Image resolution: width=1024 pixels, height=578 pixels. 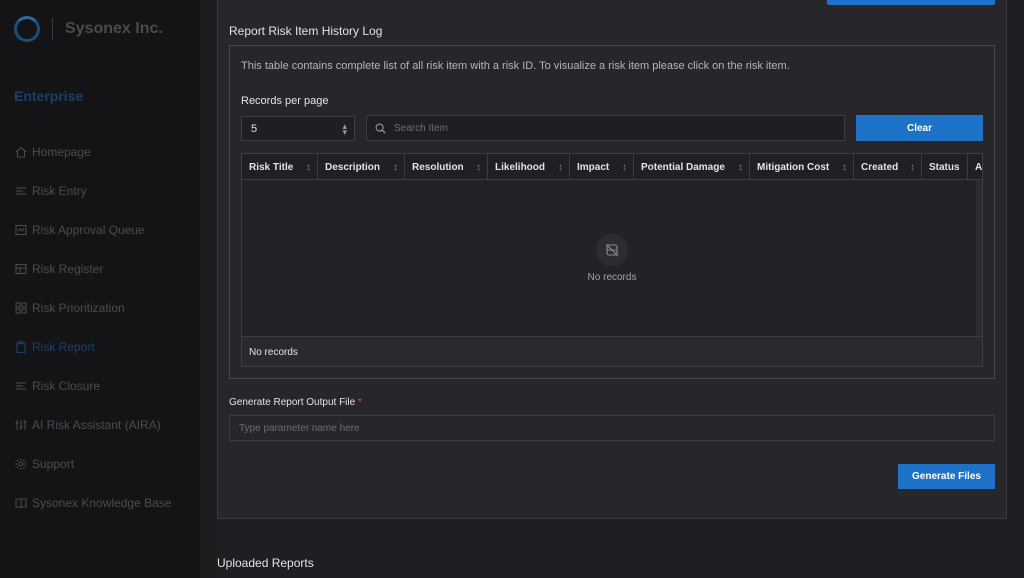 I want to click on sidebar-item-label: Sysonex Knowledge Base, so click(x=102, y=502).